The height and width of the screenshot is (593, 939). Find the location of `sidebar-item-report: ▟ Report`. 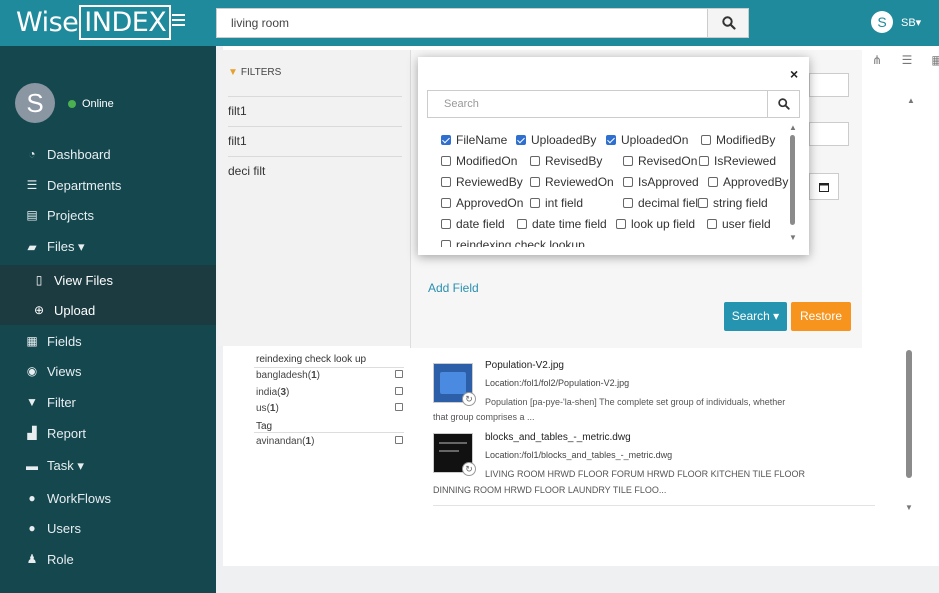

sidebar-item-report: ▟ Report is located at coordinates (108, 433).